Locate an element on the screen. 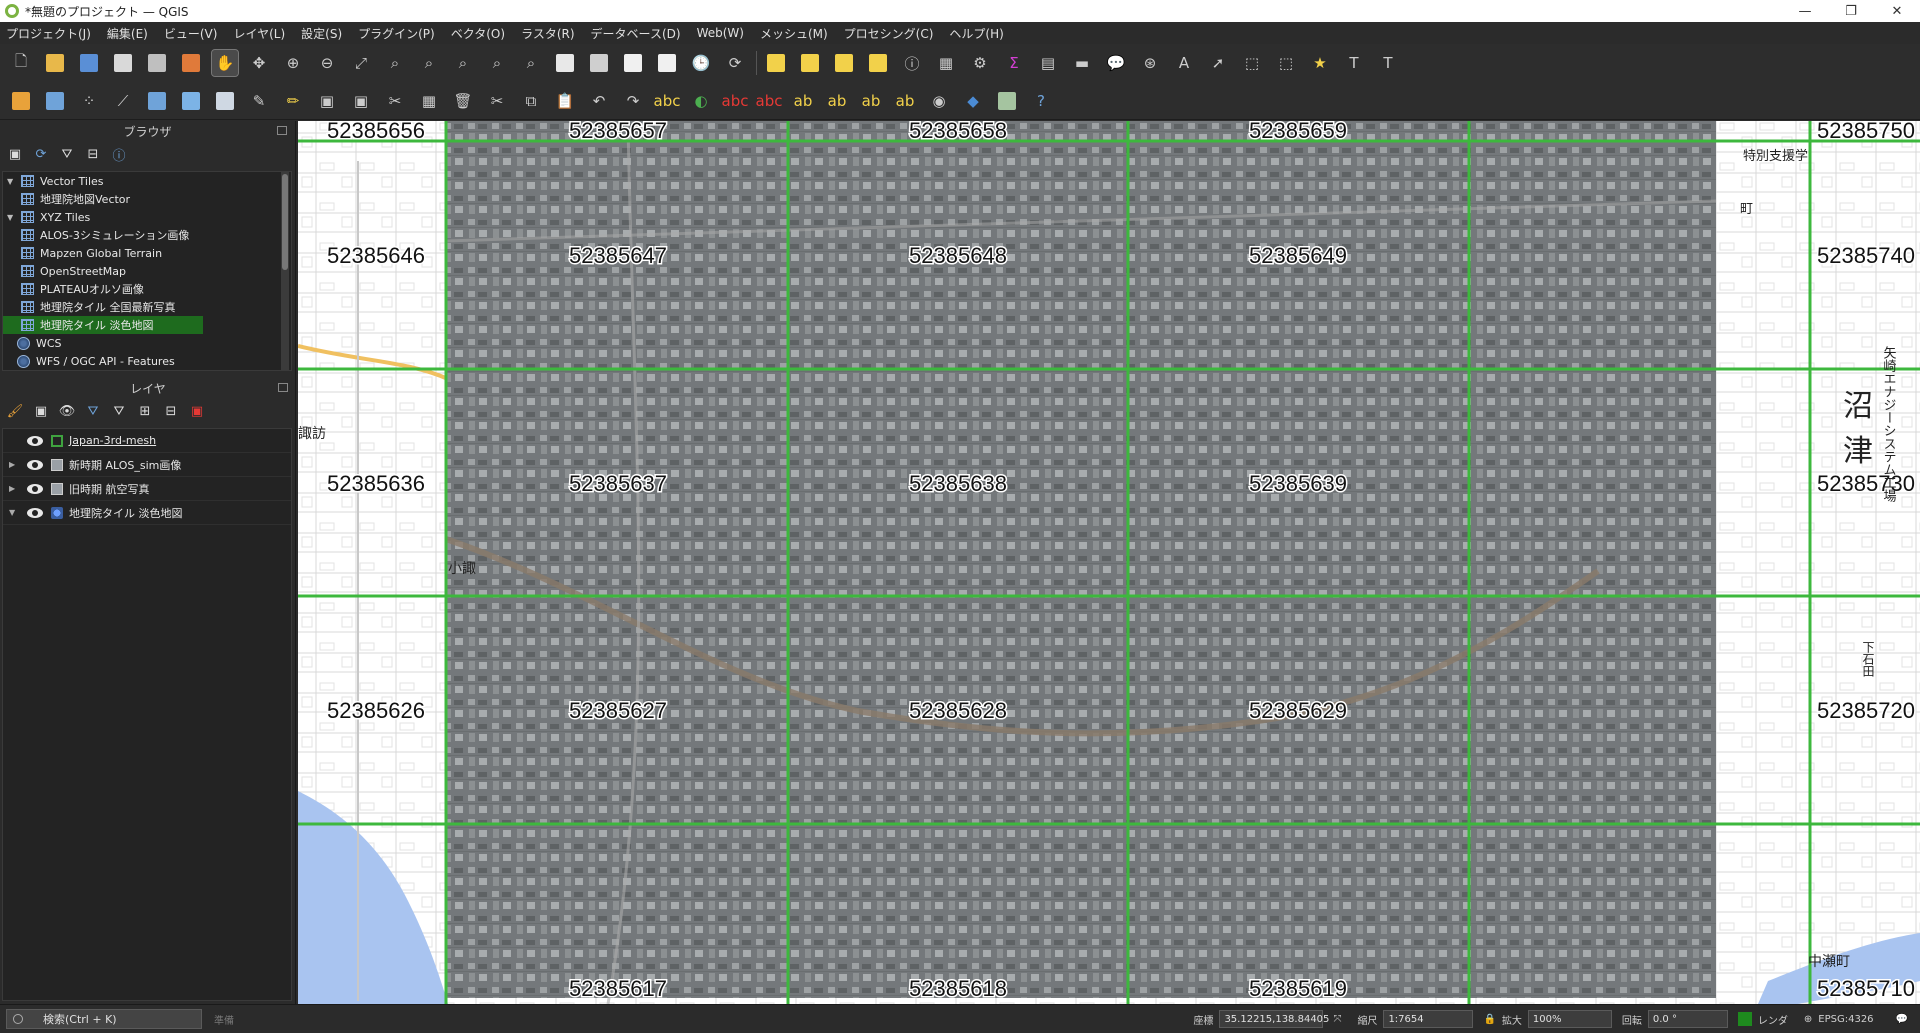 The width and height of the screenshot is (1920, 1033). attribute-table-icon: ▦ is located at coordinates (946, 63).